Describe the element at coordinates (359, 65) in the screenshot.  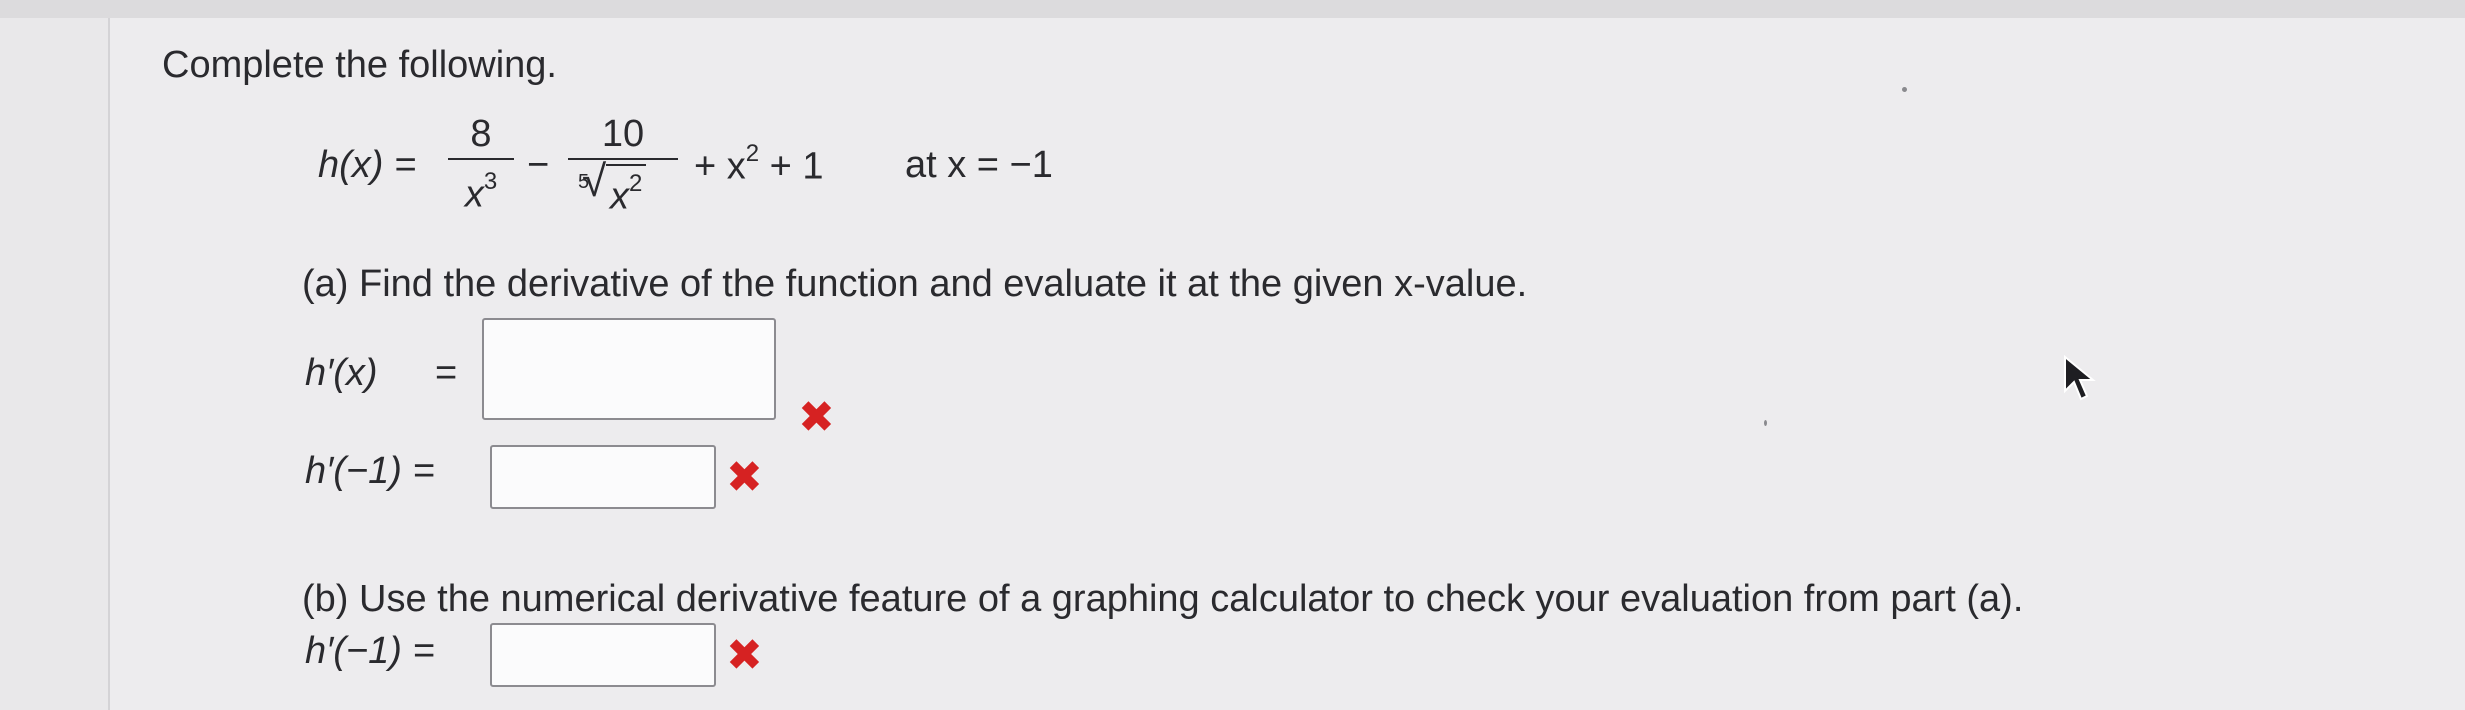
I see `instruction-text: Complete the following.` at that location.